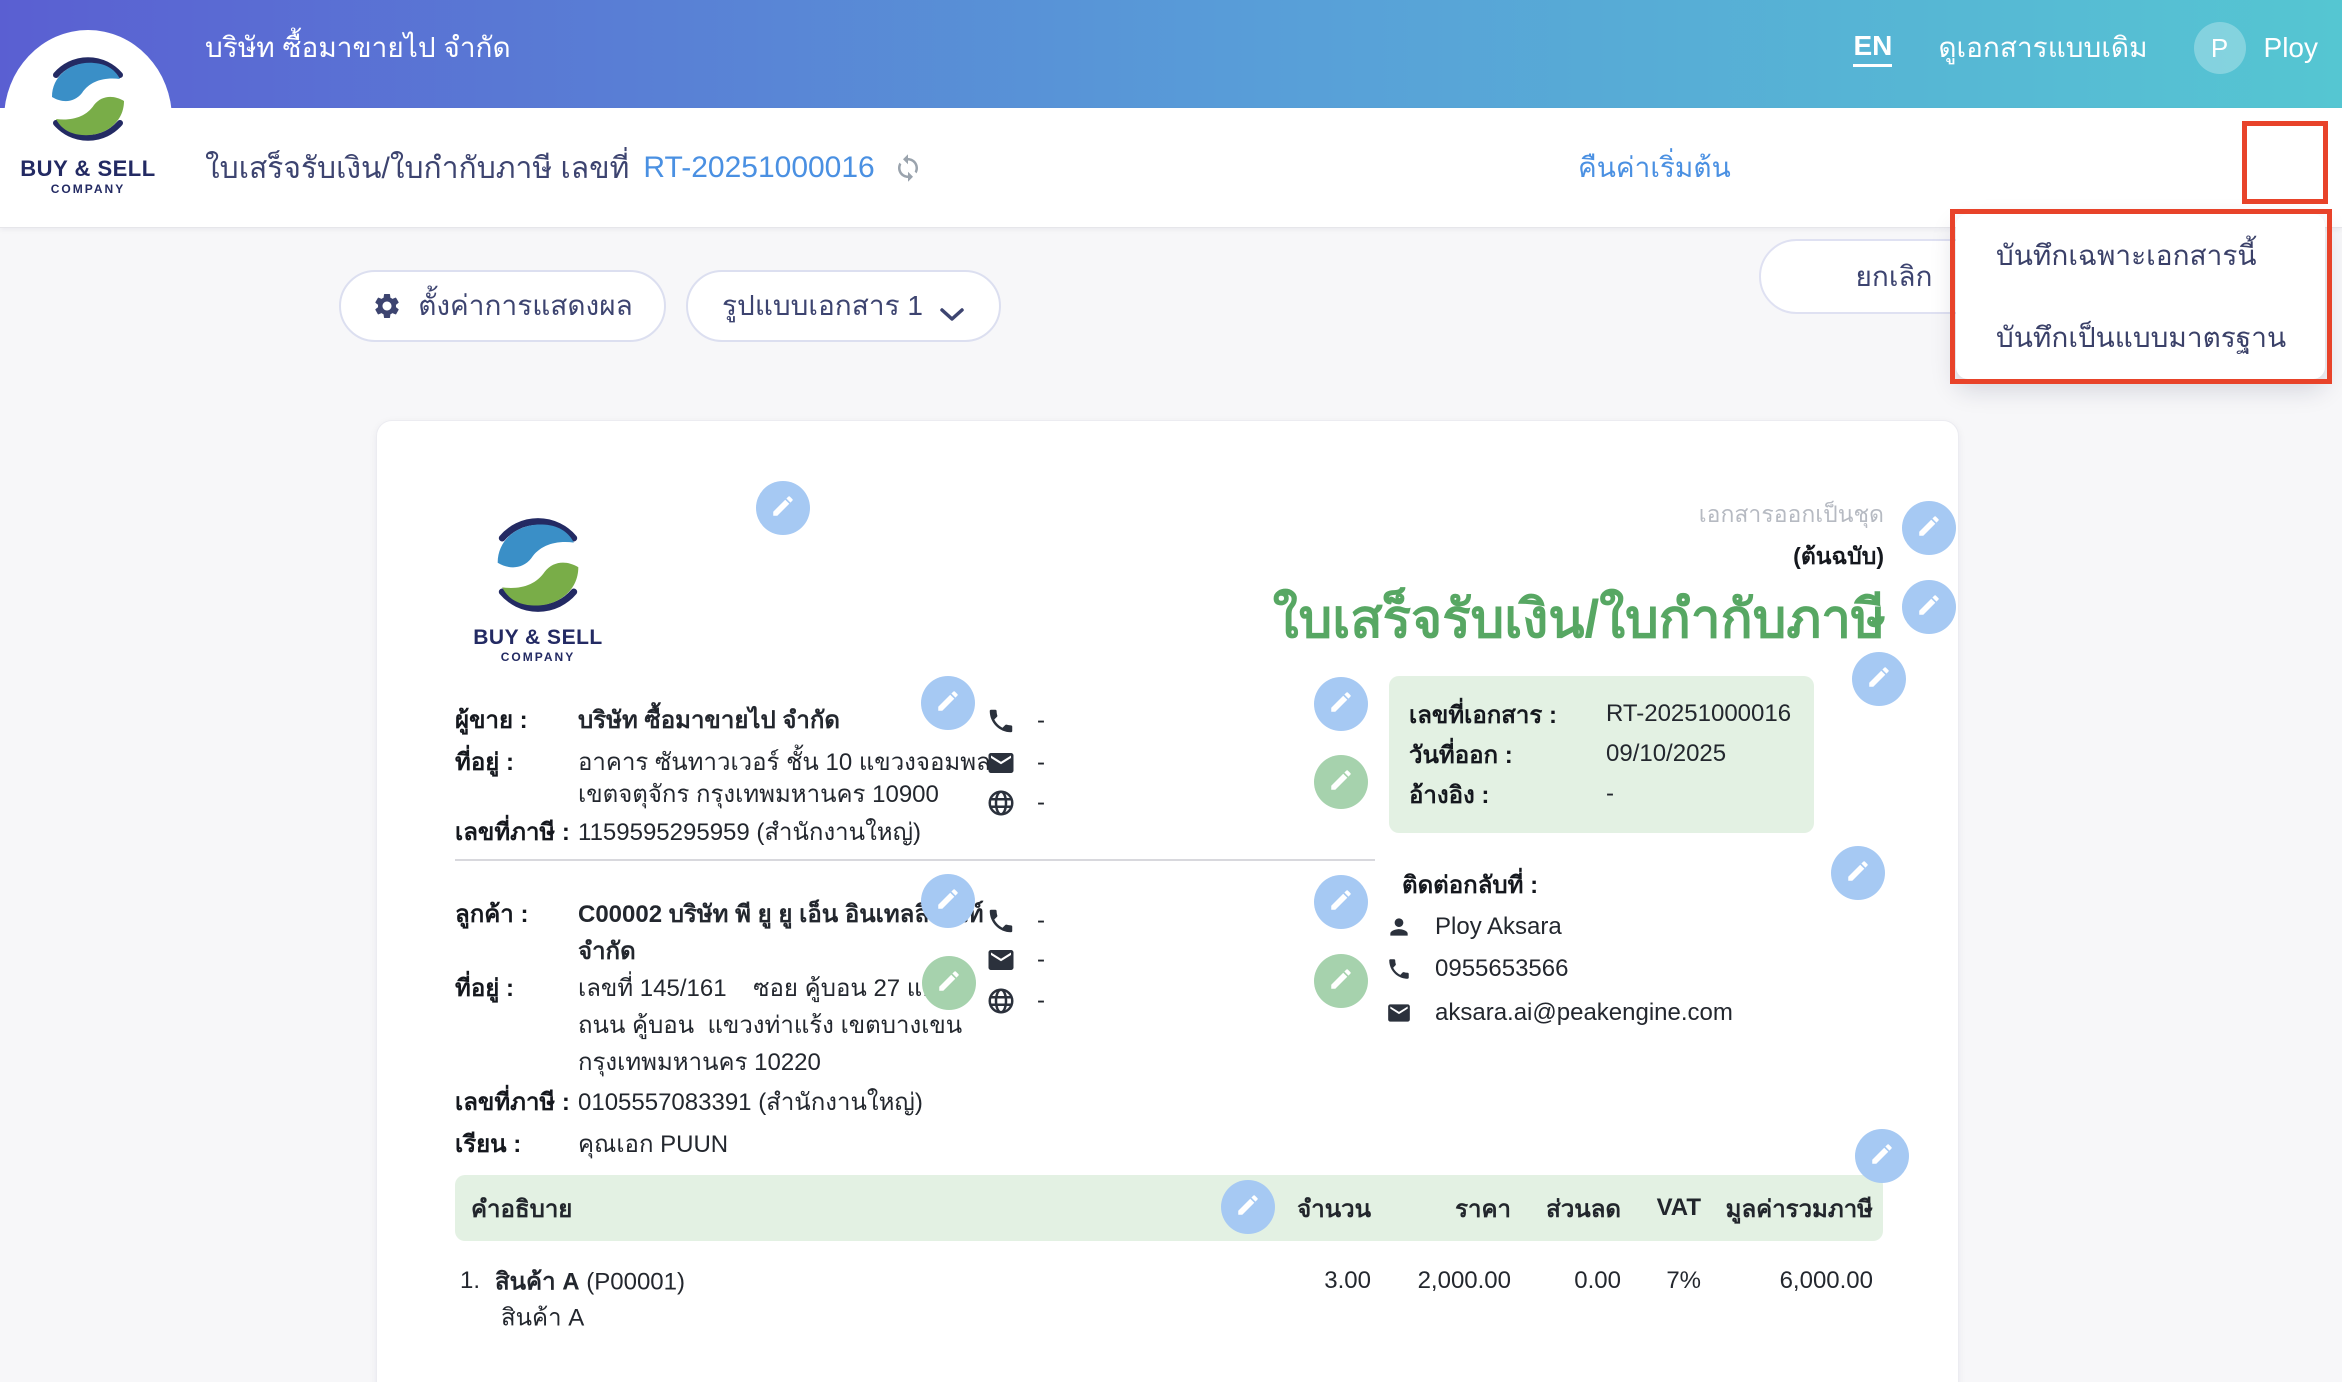 The image size is (2342, 1382). Describe the element at coordinates (1683, 1280) in the screenshot. I see `item-vat: 7%` at that location.